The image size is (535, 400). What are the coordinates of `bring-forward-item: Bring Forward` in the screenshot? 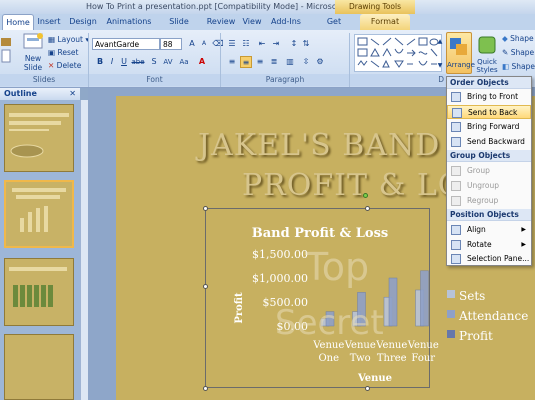 It's located at (489, 127).